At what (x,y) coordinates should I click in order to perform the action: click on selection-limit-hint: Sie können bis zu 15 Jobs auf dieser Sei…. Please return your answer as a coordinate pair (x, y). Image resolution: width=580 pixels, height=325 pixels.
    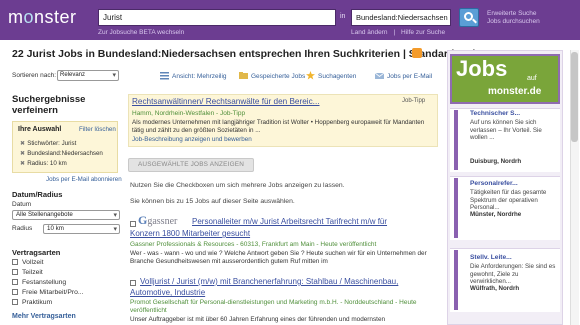
    Looking at the image, I should click on (212, 201).